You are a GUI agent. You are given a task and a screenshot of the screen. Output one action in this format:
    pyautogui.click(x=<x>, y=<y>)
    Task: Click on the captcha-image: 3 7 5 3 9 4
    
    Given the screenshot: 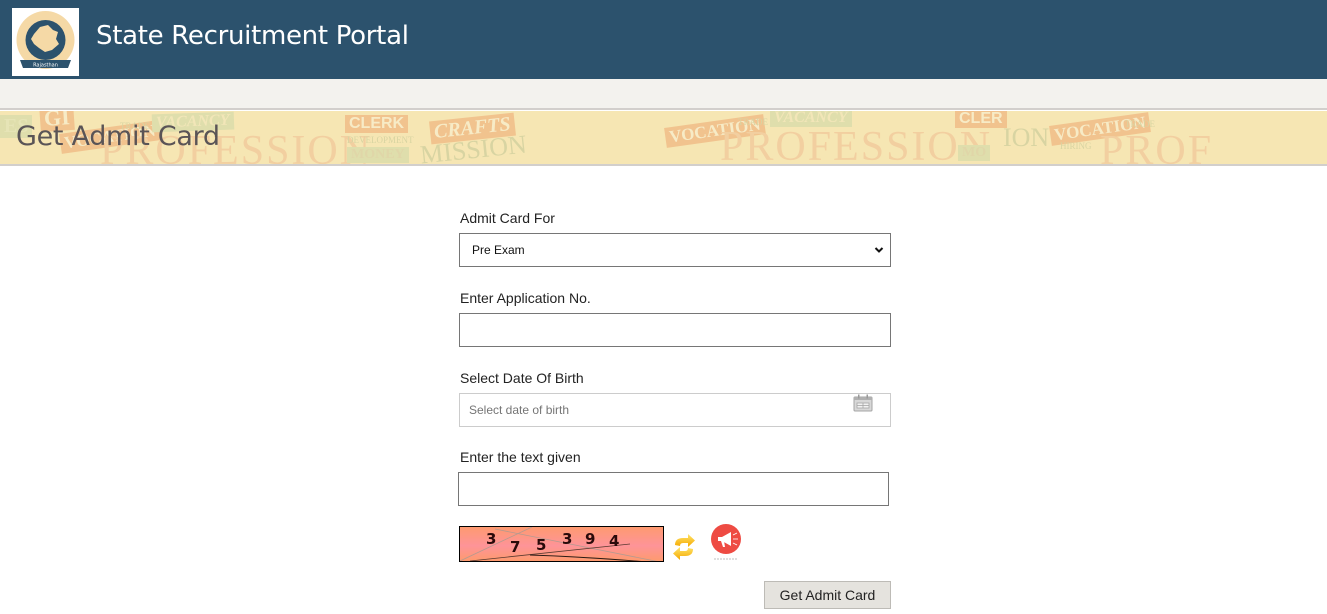 What is the action you would take?
    pyautogui.click(x=561, y=544)
    